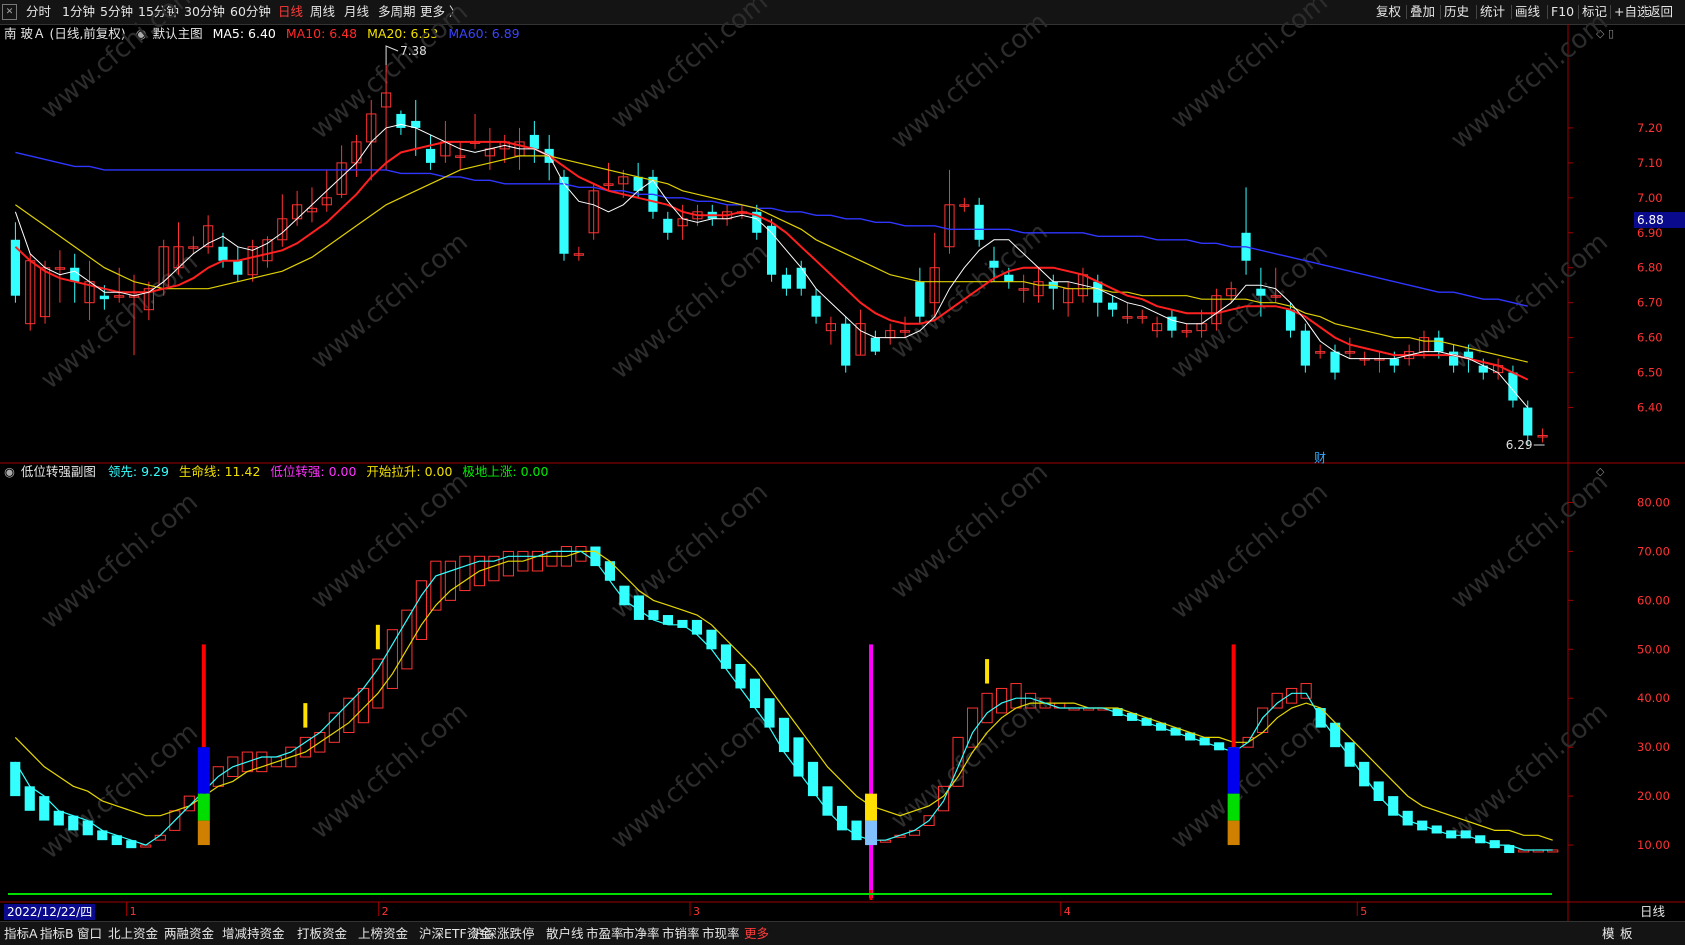 The height and width of the screenshot is (945, 1685). Describe the element at coordinates (1650, 198) in the screenshot. I see `price-tick-label: 7.00` at that location.